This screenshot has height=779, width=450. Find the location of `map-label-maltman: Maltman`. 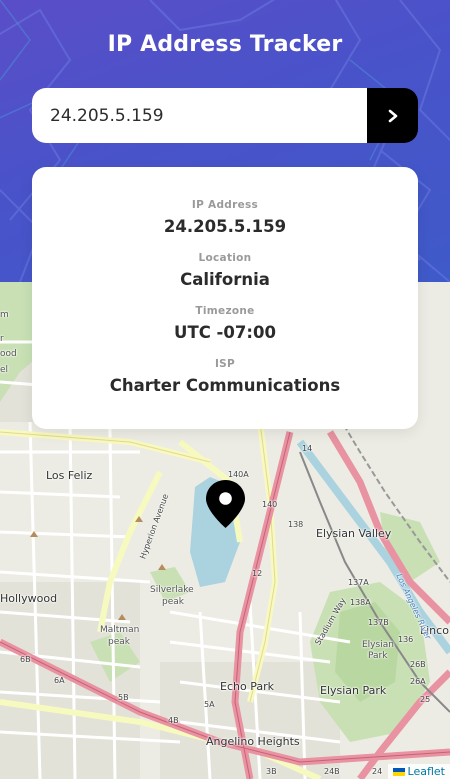

map-label-maltman: Maltman is located at coordinates (120, 630).